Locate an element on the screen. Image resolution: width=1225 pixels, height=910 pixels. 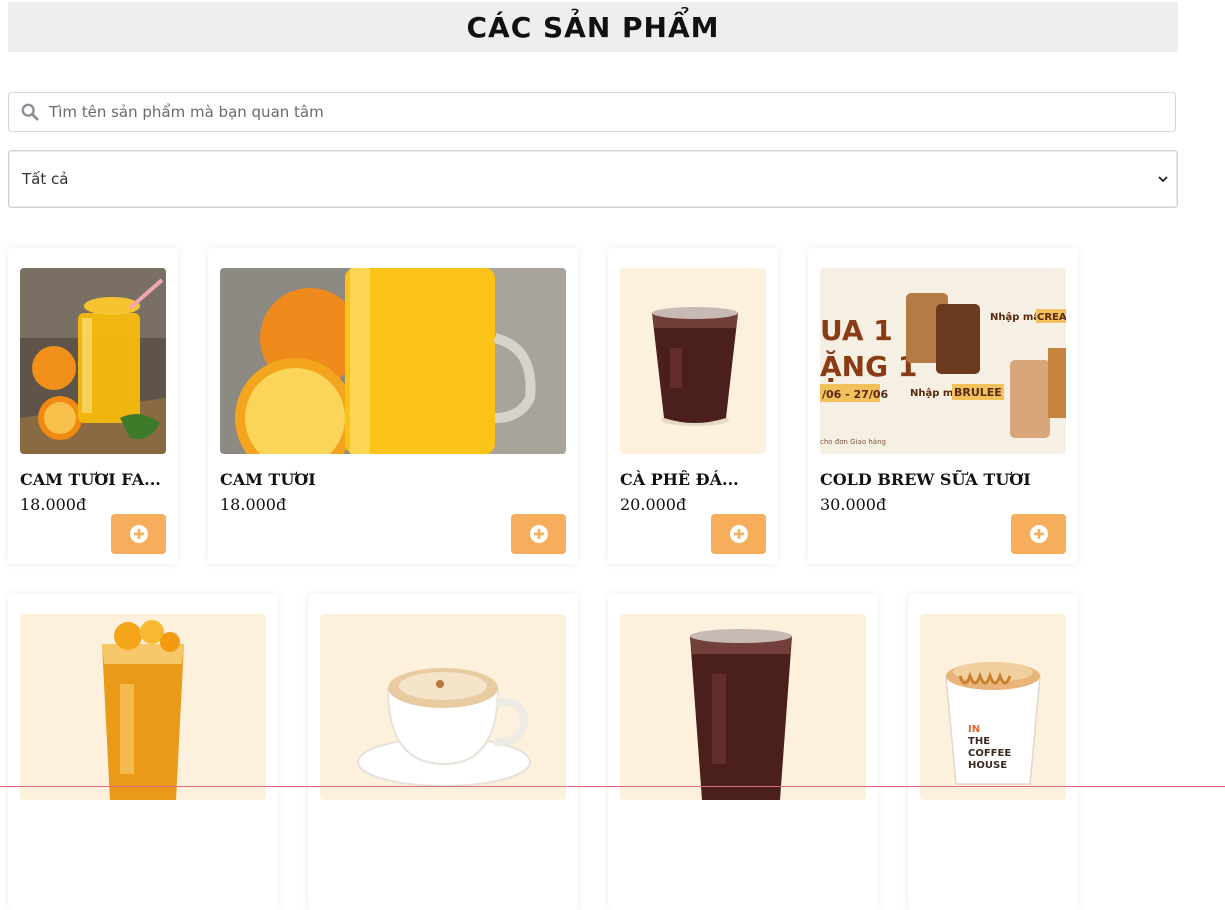
svg-text: Nhập mã: is located at coordinates (1017, 317).